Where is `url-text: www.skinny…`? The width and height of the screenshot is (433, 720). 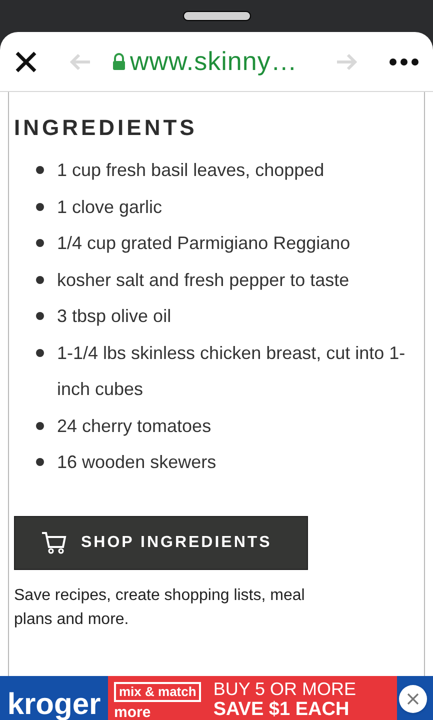
url-text: www.skinny… is located at coordinates (214, 61).